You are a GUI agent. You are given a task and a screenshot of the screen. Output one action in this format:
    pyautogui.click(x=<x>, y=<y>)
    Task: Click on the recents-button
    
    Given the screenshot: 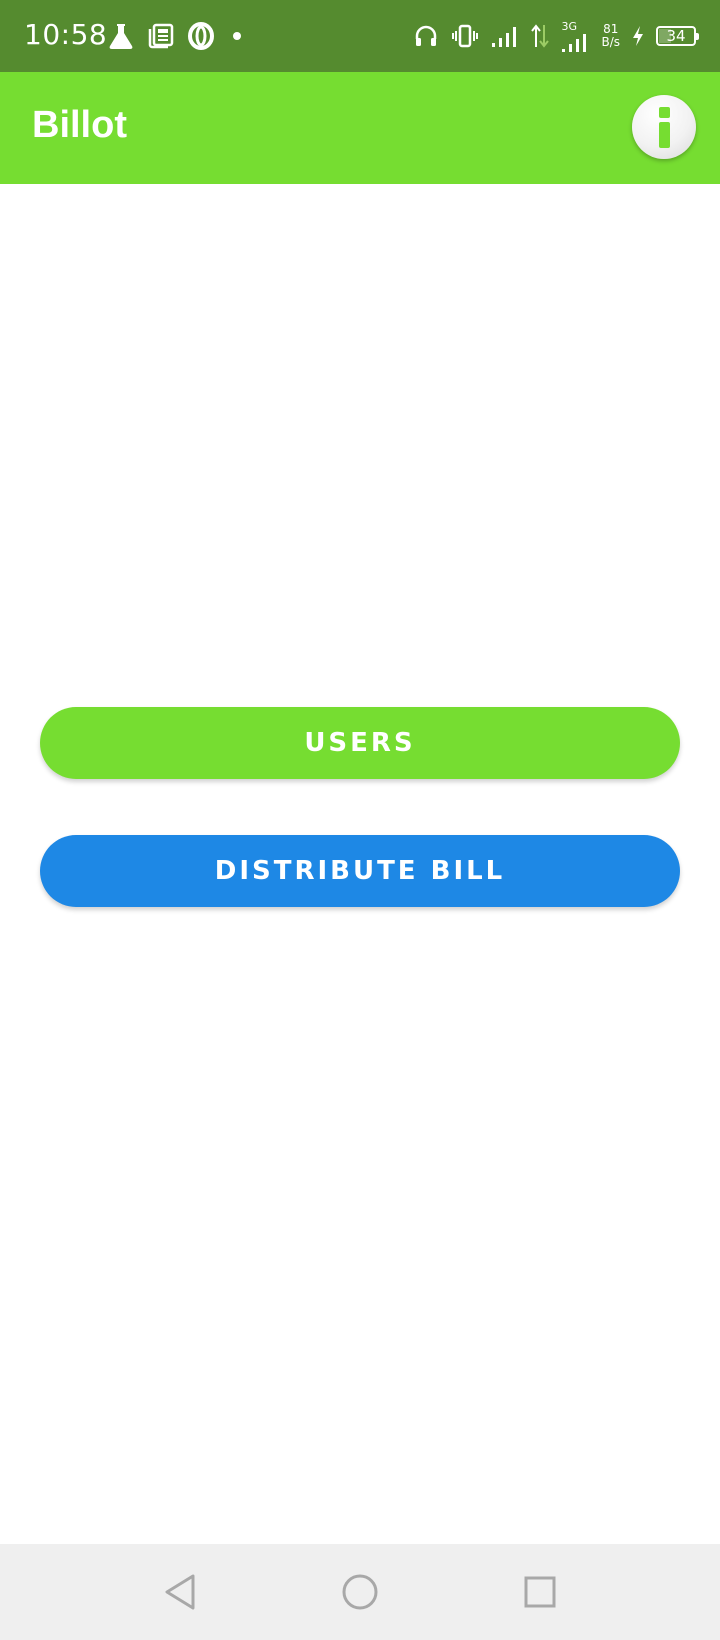 What is the action you would take?
    pyautogui.click(x=540, y=1592)
    